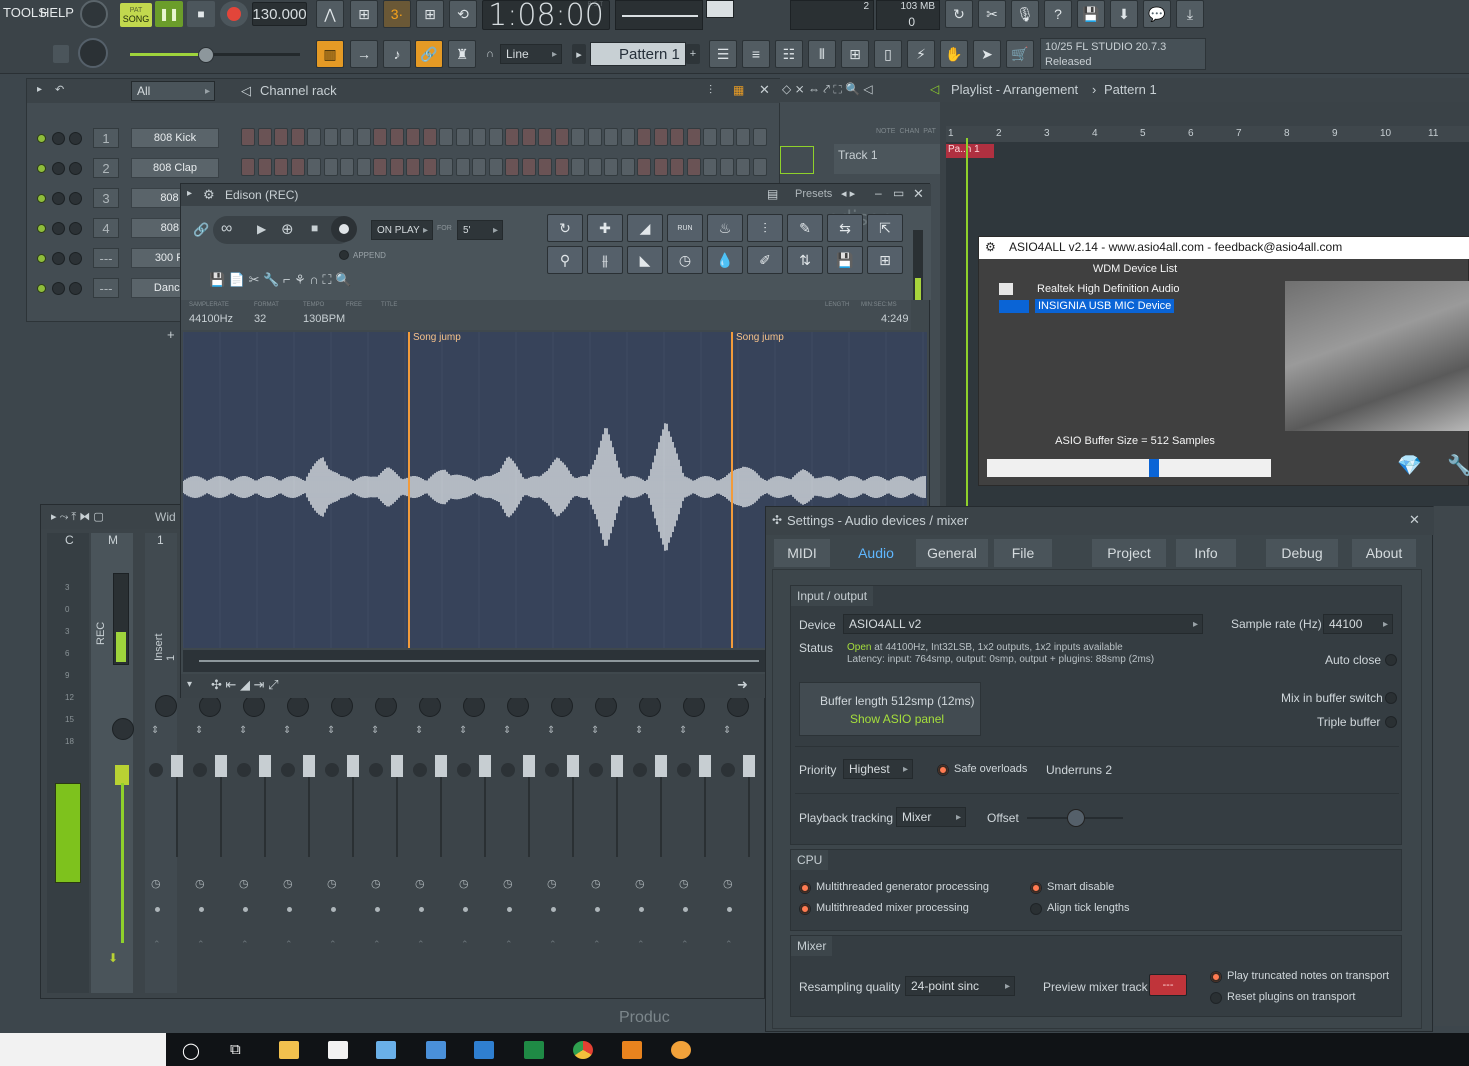  What do you see at coordinates (1409, 465) in the screenshot?
I see `asio-diamond-icon: 💎` at bounding box center [1409, 465].